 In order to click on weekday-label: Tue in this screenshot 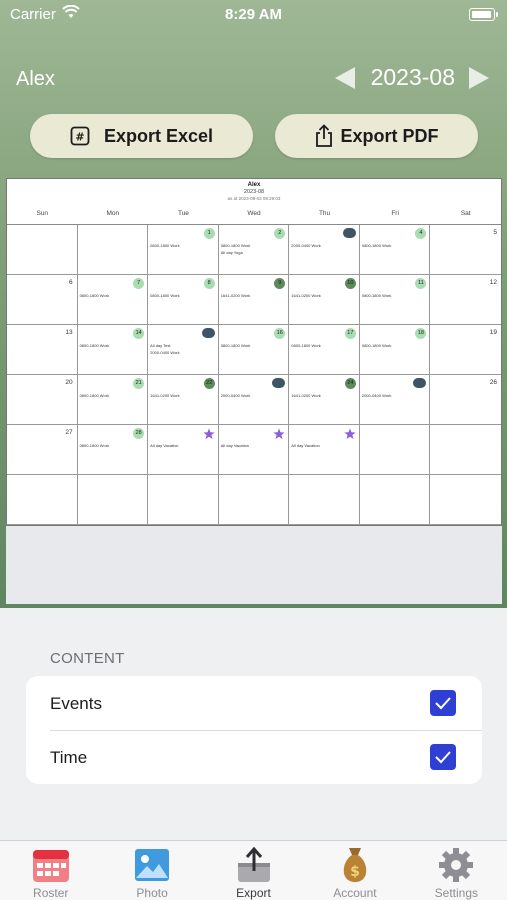, I will do `click(183, 213)`.